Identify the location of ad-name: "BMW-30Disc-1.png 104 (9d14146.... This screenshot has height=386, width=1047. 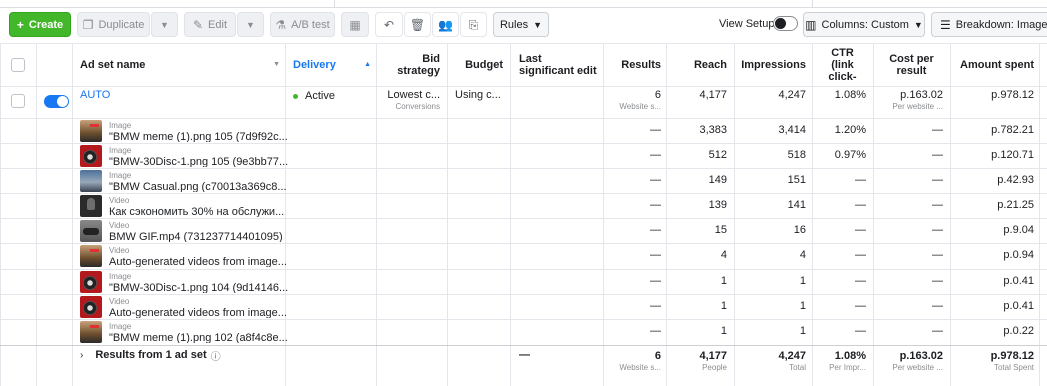
(204, 287).